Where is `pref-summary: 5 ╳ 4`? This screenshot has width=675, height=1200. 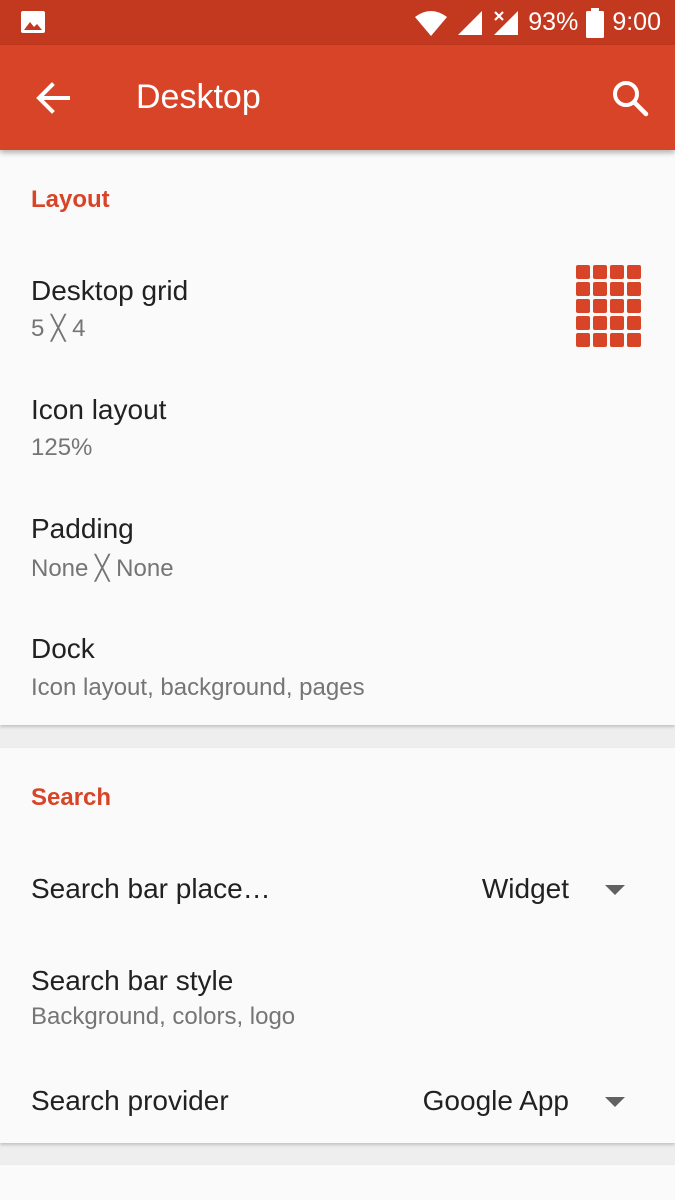 pref-summary: 5 ╳ 4 is located at coordinates (58, 328).